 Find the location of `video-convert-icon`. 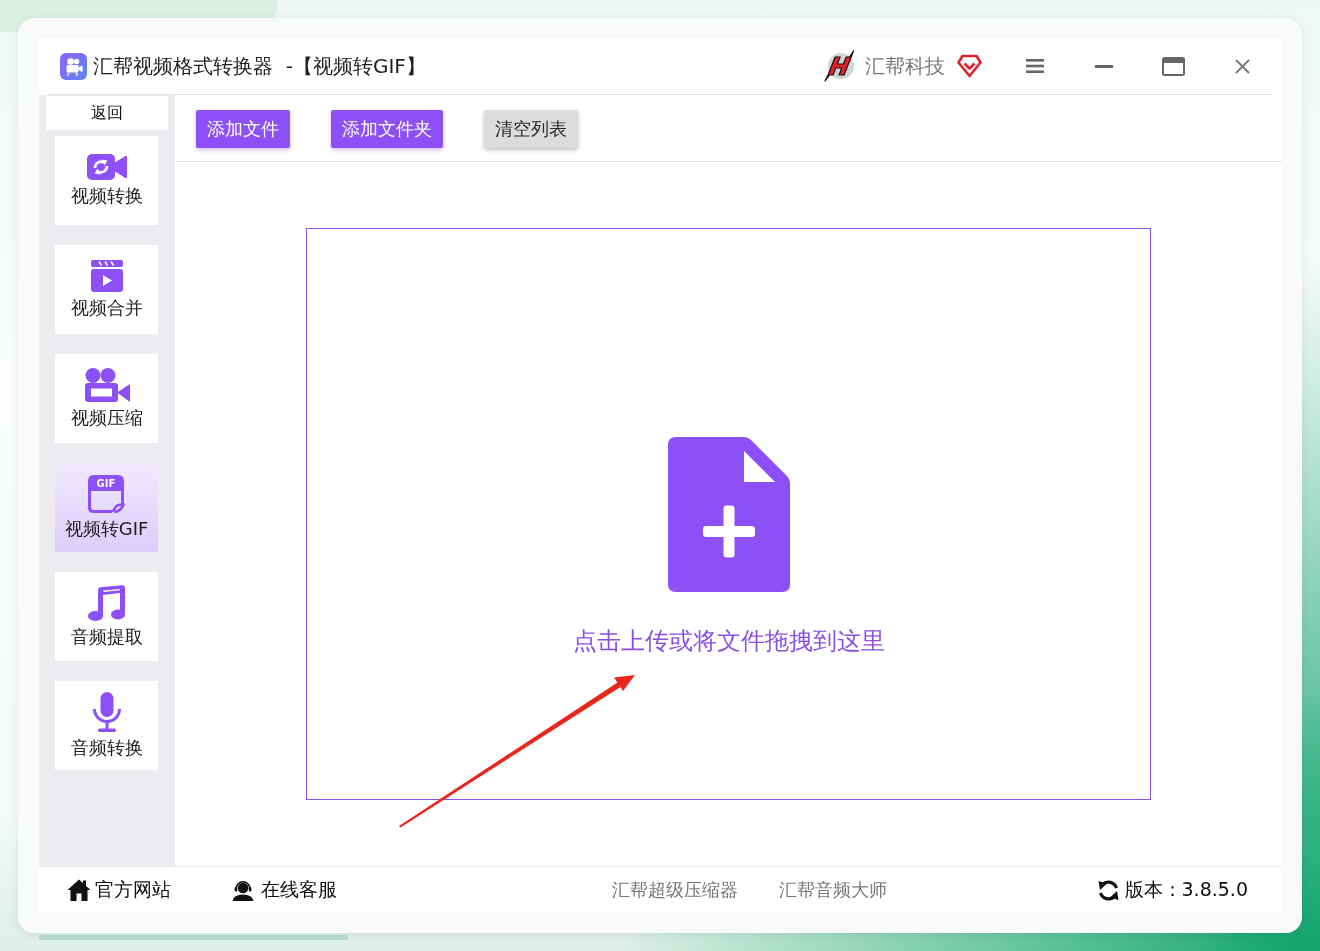

video-convert-icon is located at coordinates (106, 166).